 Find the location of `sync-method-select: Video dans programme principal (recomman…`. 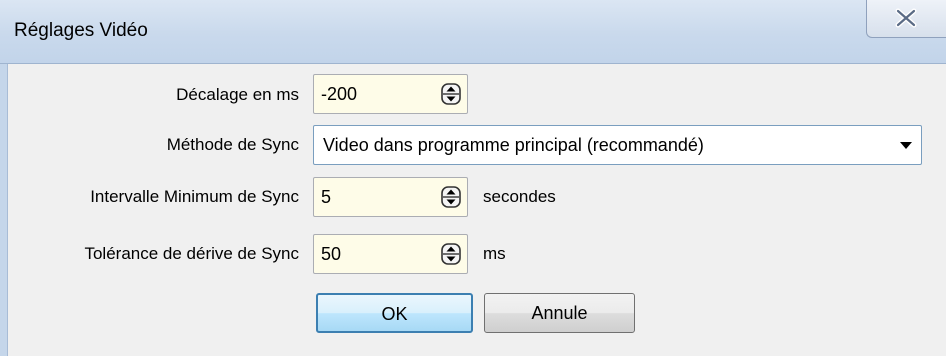

sync-method-select: Video dans programme principal (recomman… is located at coordinates (617, 145).